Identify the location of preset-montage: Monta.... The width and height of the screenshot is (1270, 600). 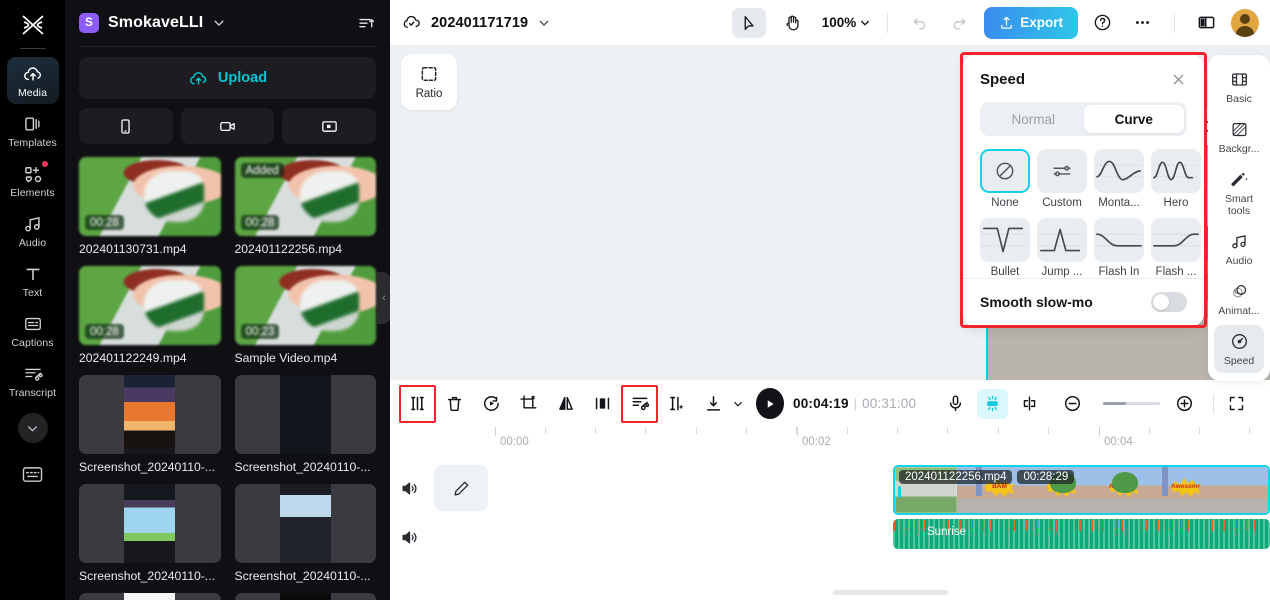
(1119, 179).